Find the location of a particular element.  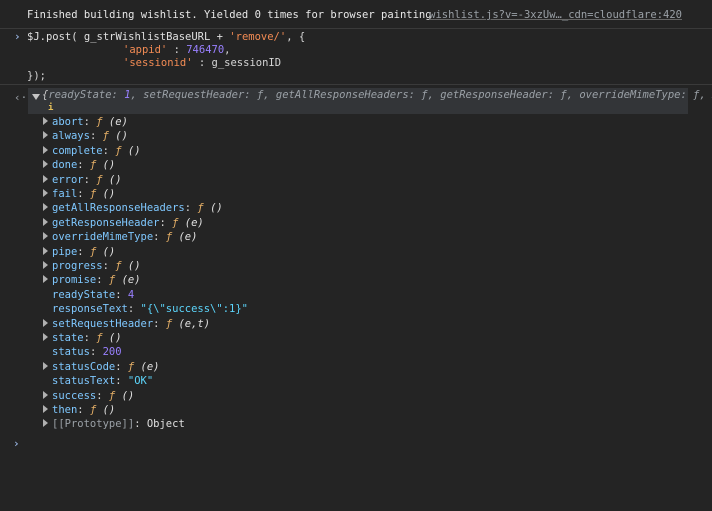

property-key: statusCode is located at coordinates (84, 366).